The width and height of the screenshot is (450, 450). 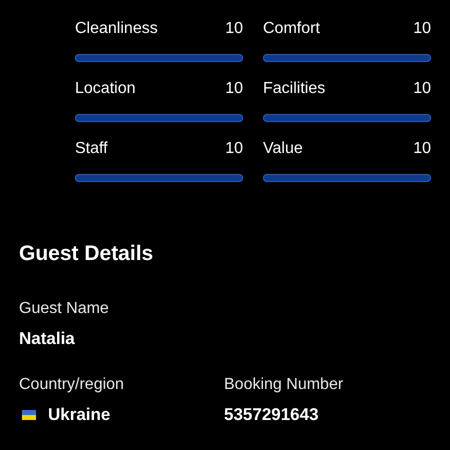 What do you see at coordinates (47, 339) in the screenshot?
I see `field-value: Natalia` at bounding box center [47, 339].